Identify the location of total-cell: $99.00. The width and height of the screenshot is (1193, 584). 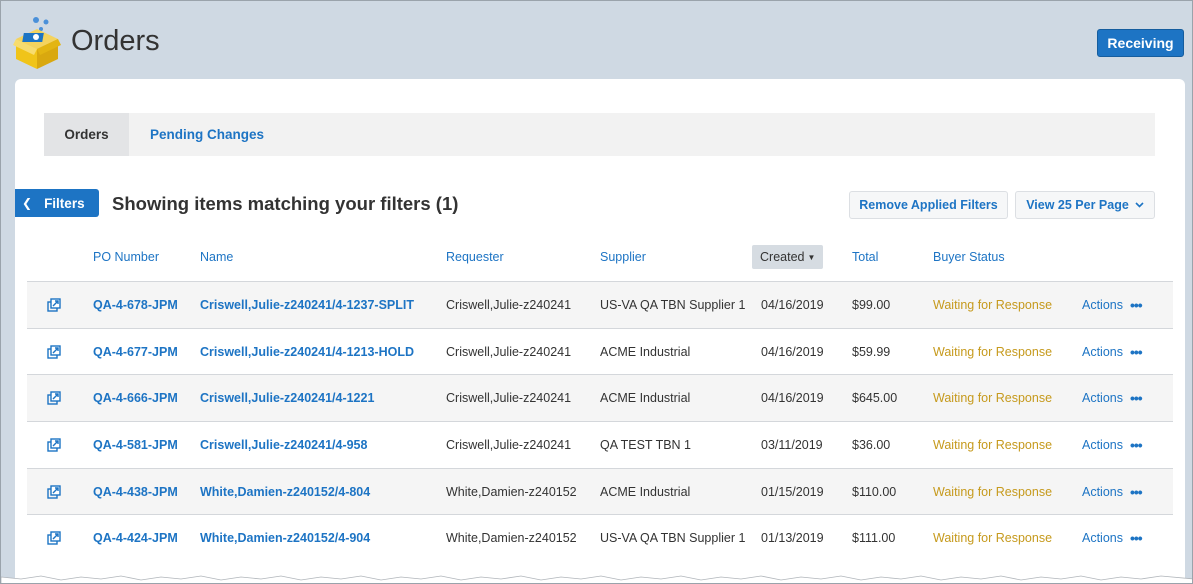
(871, 305).